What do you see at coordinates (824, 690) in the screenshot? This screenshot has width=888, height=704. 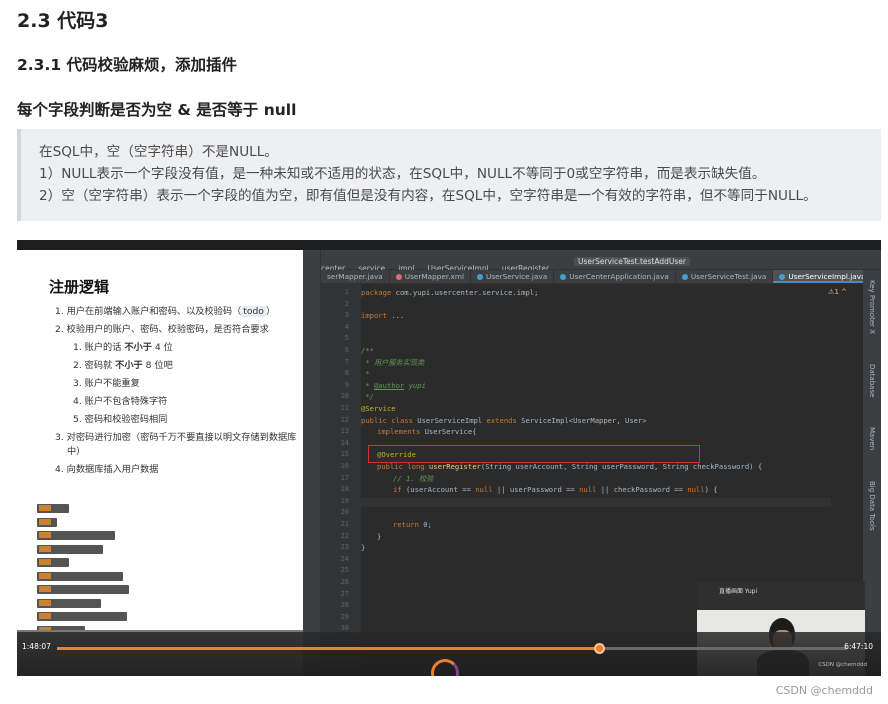 I see `csdn-watermark: CSDN @chemddd` at bounding box center [824, 690].